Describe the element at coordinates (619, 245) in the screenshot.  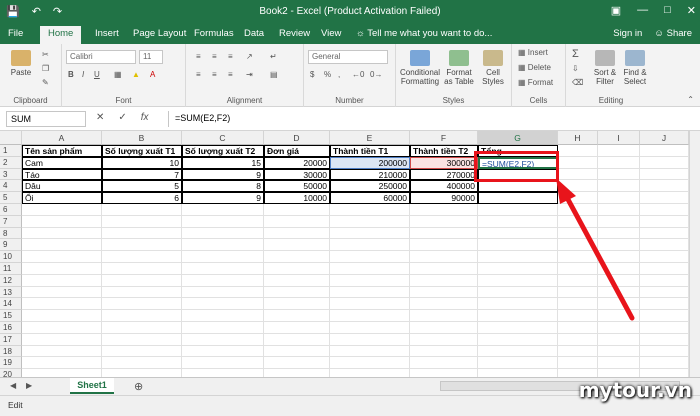
I see `cell-i9` at that location.